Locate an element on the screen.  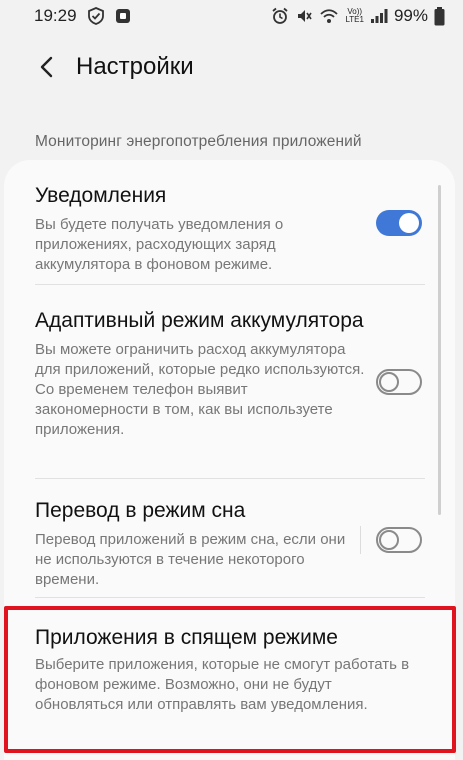
vertical-separator is located at coordinates (360, 540).